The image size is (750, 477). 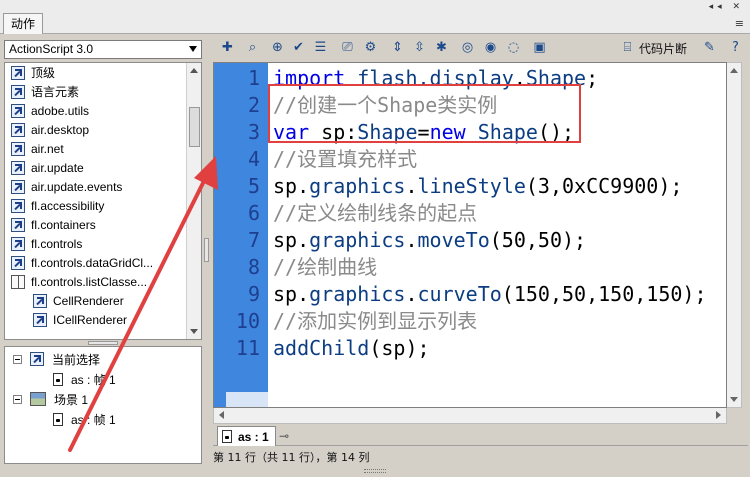 I want to click on script-assist-icon: ✎, so click(x=709, y=47).